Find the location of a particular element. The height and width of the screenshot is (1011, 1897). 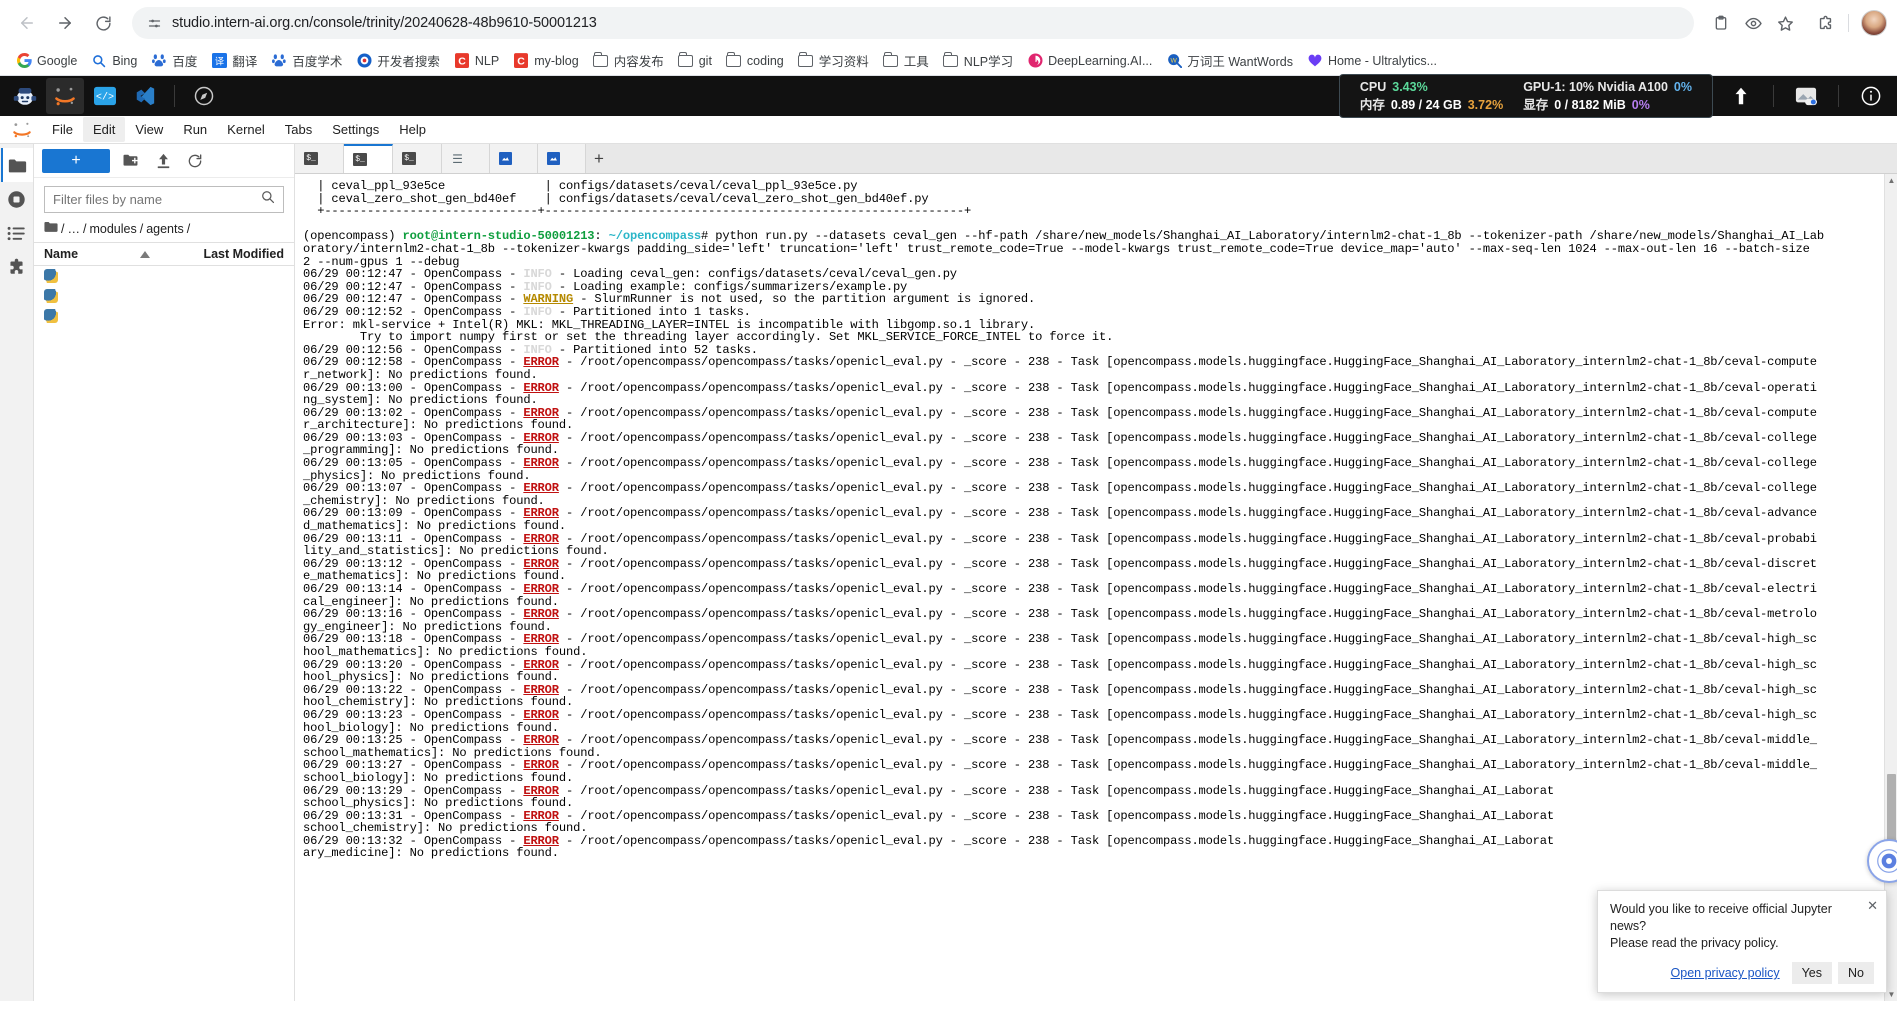

bookmark-label: 开发者搜索 is located at coordinates (408, 62).